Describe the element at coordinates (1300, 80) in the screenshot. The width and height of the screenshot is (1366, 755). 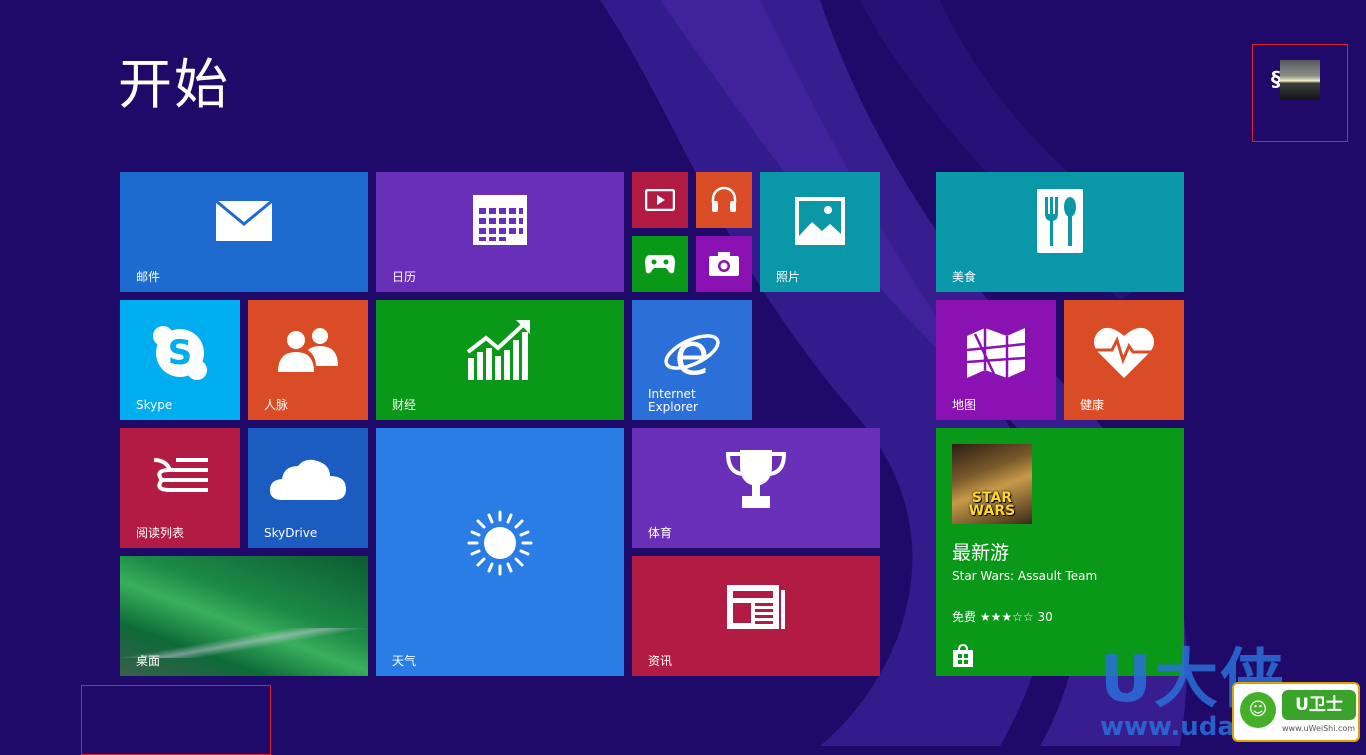
I see `user-avatar` at that location.